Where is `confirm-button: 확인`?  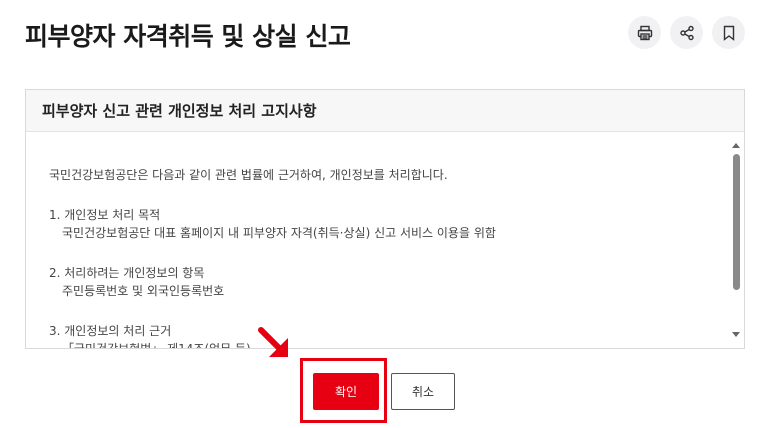 confirm-button: 확인 is located at coordinates (346, 391).